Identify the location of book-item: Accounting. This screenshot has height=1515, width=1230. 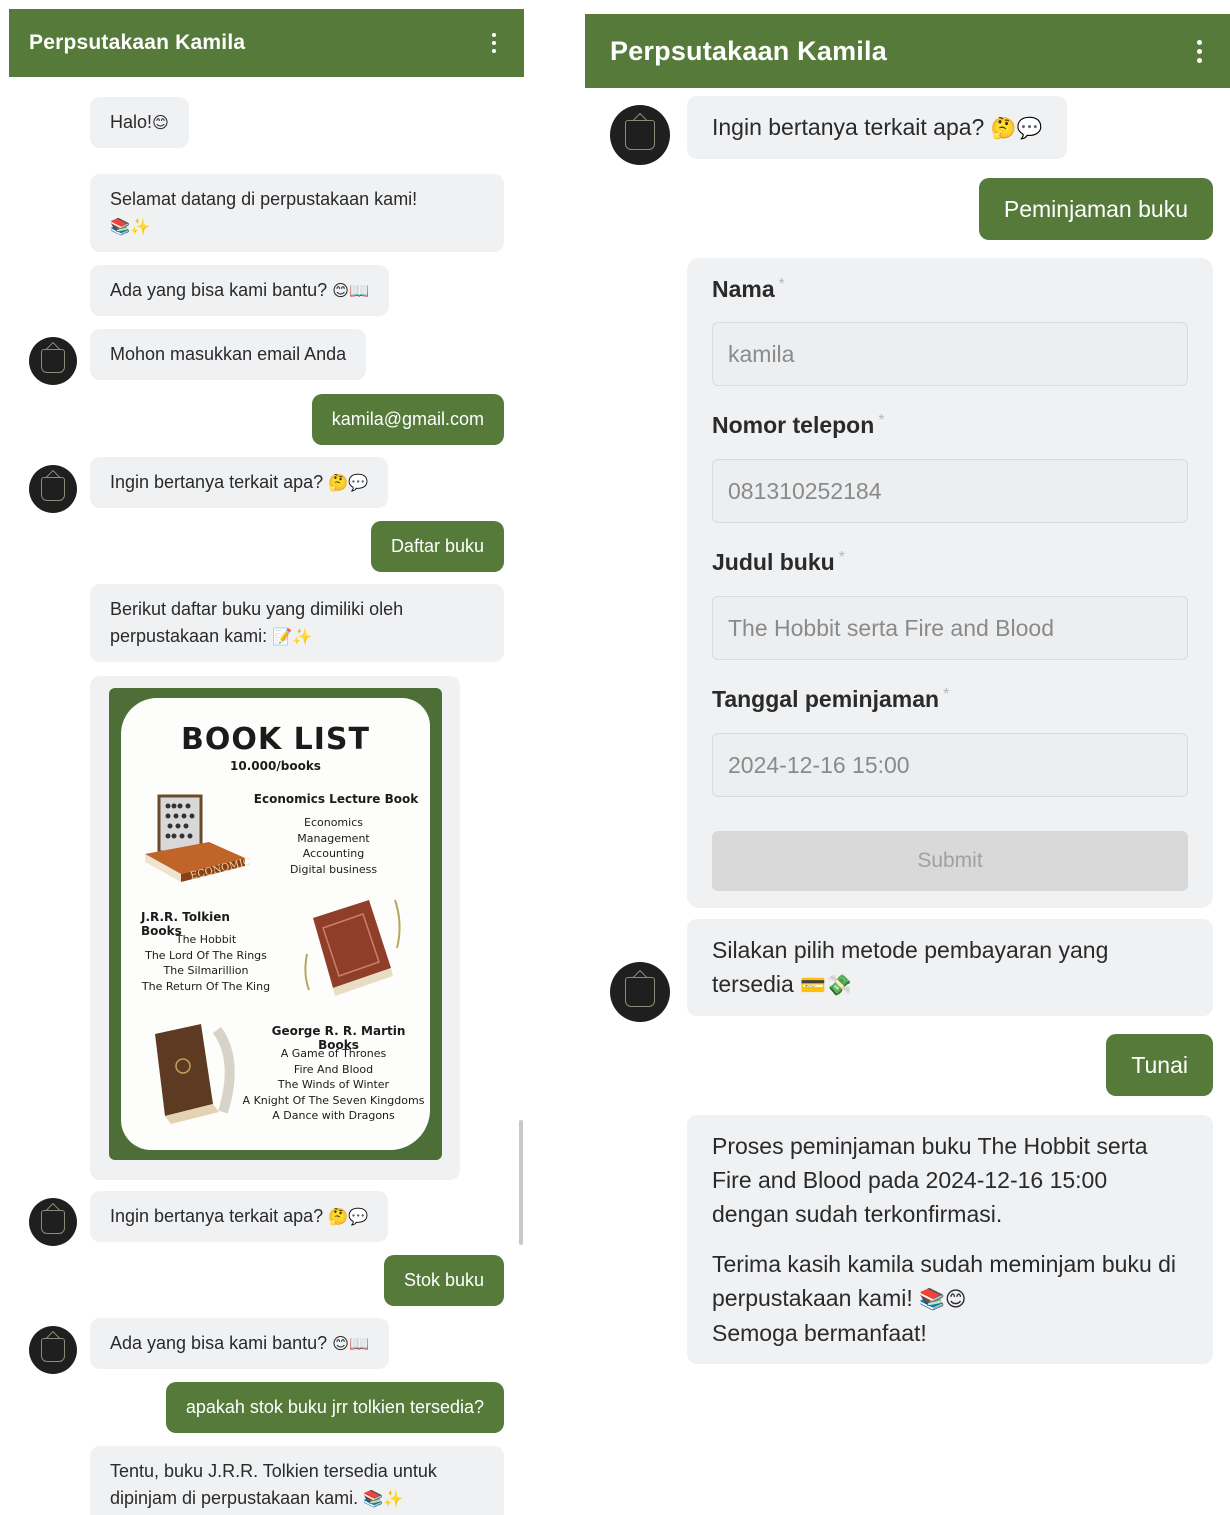
(333, 853).